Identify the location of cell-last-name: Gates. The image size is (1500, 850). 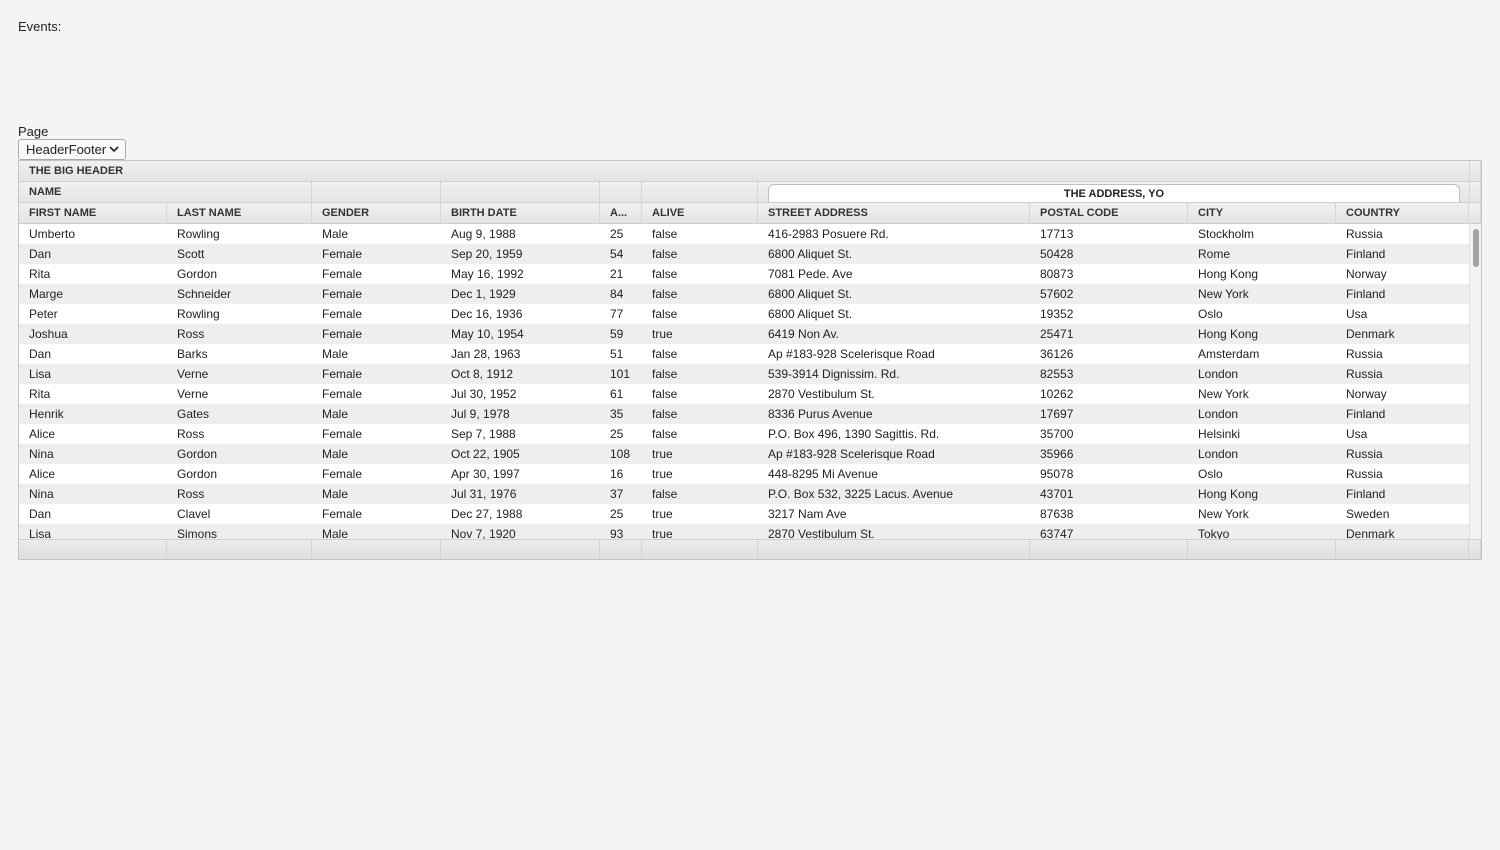
(239, 414).